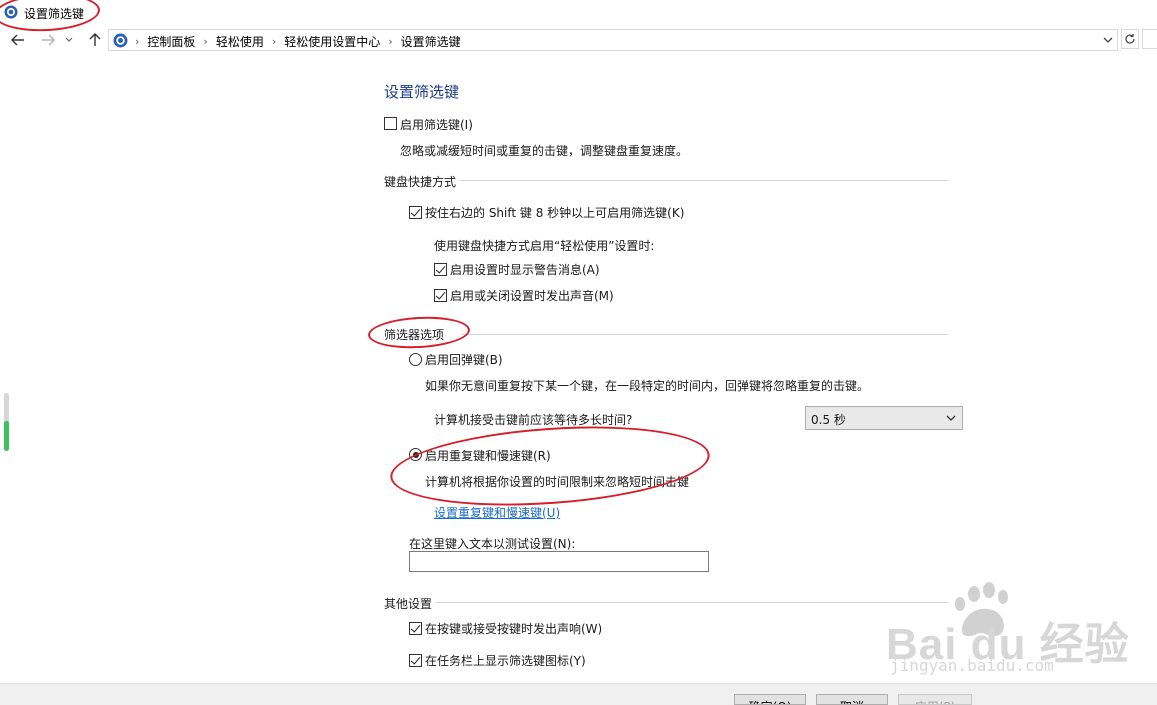  Describe the element at coordinates (647, 386) in the screenshot. I see `bounce-keys-description: 如果你无意间重复按下某一个键，在一段特定的时间内，回弹键将忽略重复的击键。` at that location.